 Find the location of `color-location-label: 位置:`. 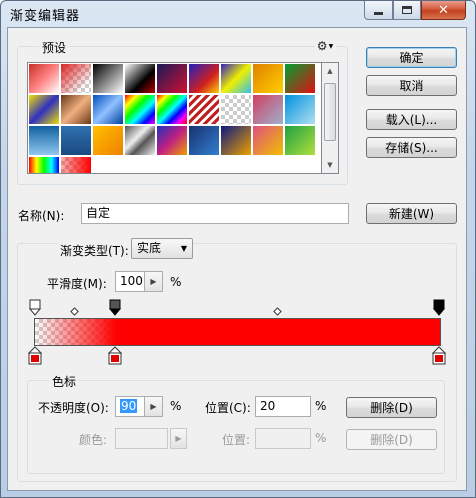

color-location-label: 位置: is located at coordinates (236, 440).